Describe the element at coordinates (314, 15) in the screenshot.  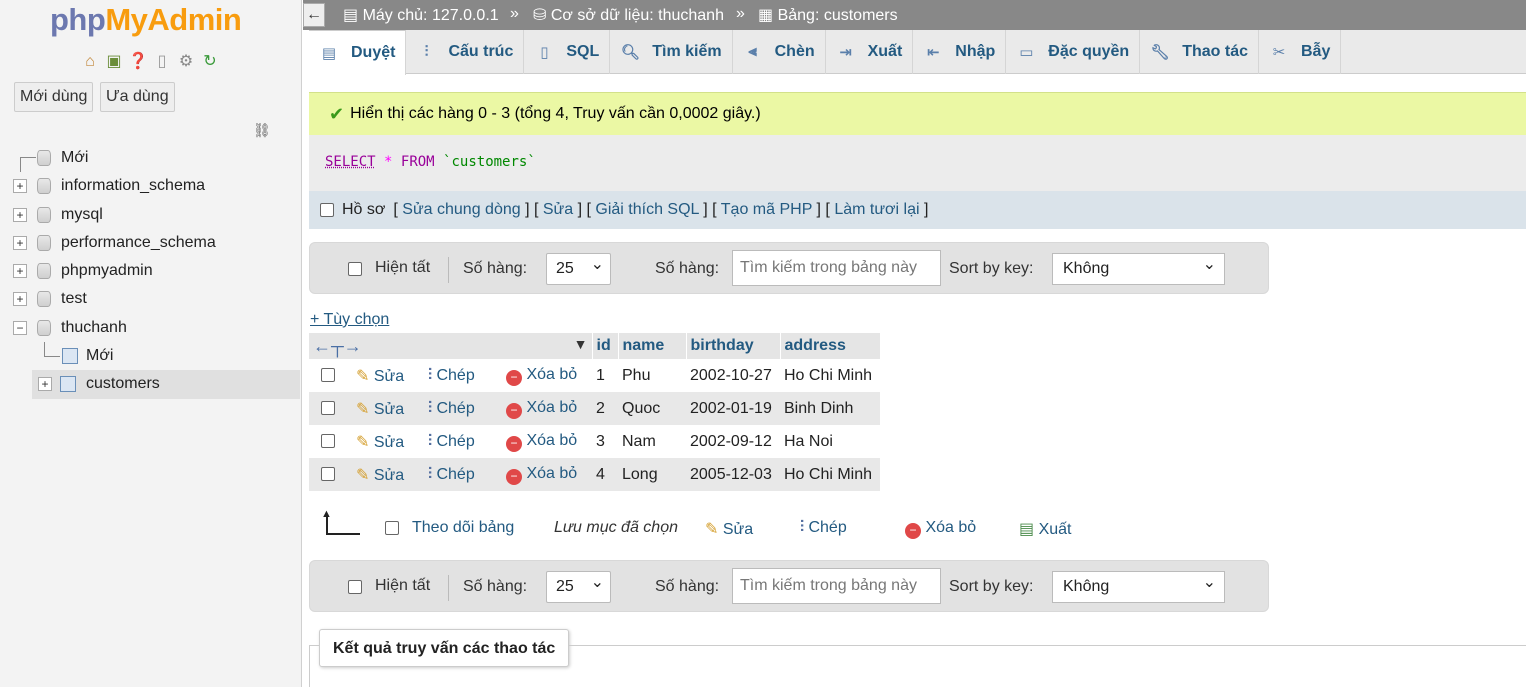
I see `collapse-sidebar-icon: ←` at that location.